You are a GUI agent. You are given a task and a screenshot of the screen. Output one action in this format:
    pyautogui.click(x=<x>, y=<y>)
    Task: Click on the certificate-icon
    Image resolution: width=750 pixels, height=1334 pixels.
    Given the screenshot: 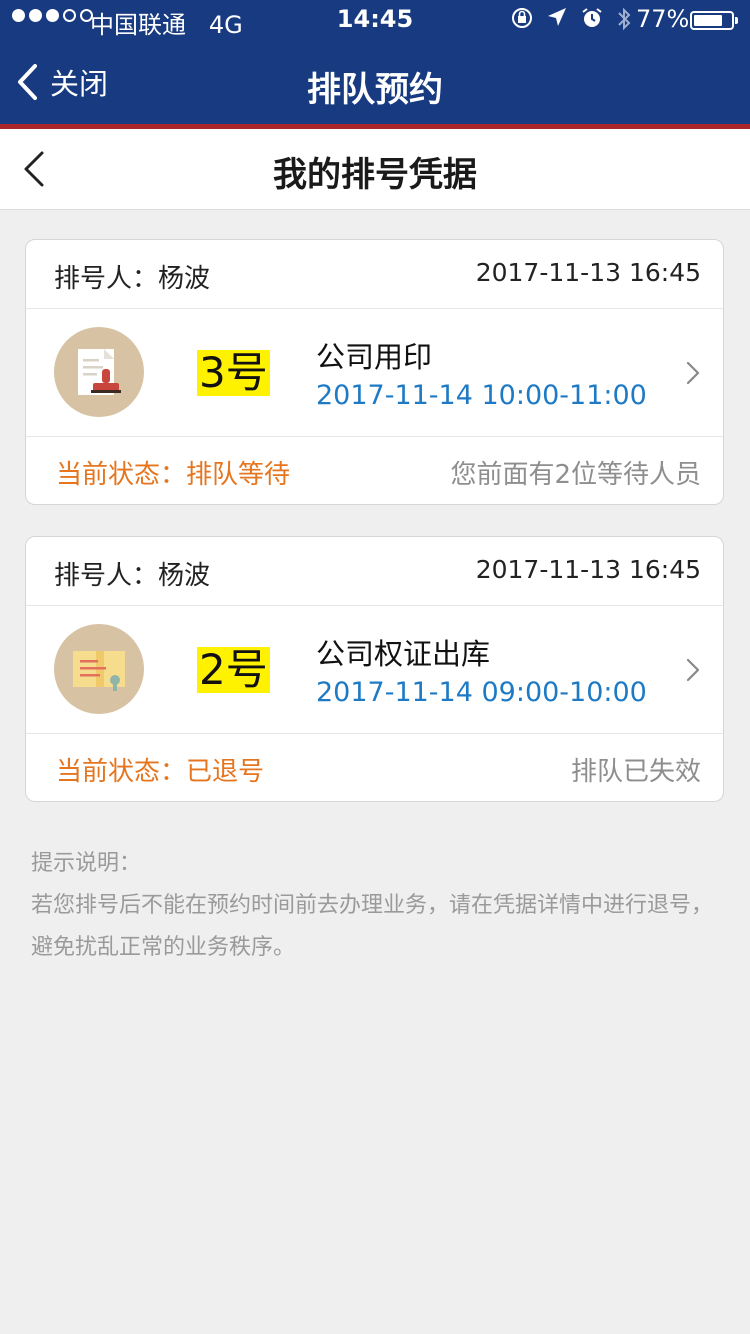 What is the action you would take?
    pyautogui.click(x=99, y=671)
    